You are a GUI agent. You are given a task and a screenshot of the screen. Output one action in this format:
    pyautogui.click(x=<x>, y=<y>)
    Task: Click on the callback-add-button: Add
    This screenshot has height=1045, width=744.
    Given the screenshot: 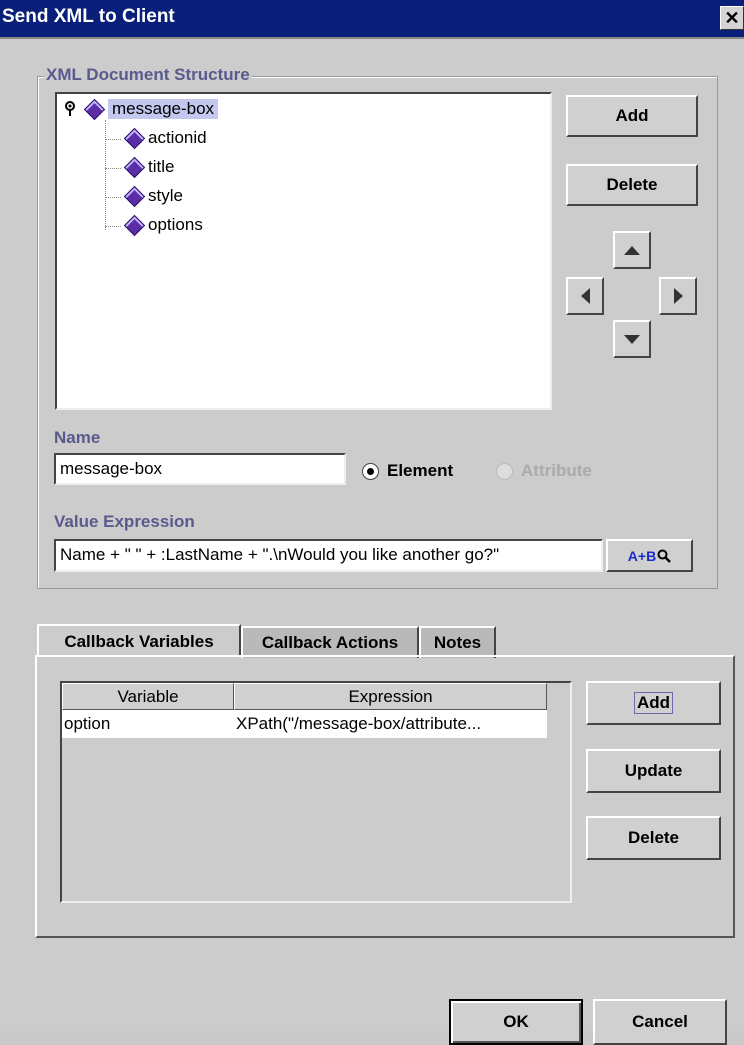 What is the action you would take?
    pyautogui.click(x=653, y=703)
    